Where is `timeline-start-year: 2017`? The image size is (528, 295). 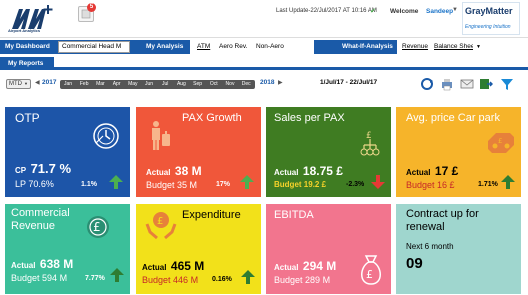
timeline-start-year: 2017 is located at coordinates (49, 82).